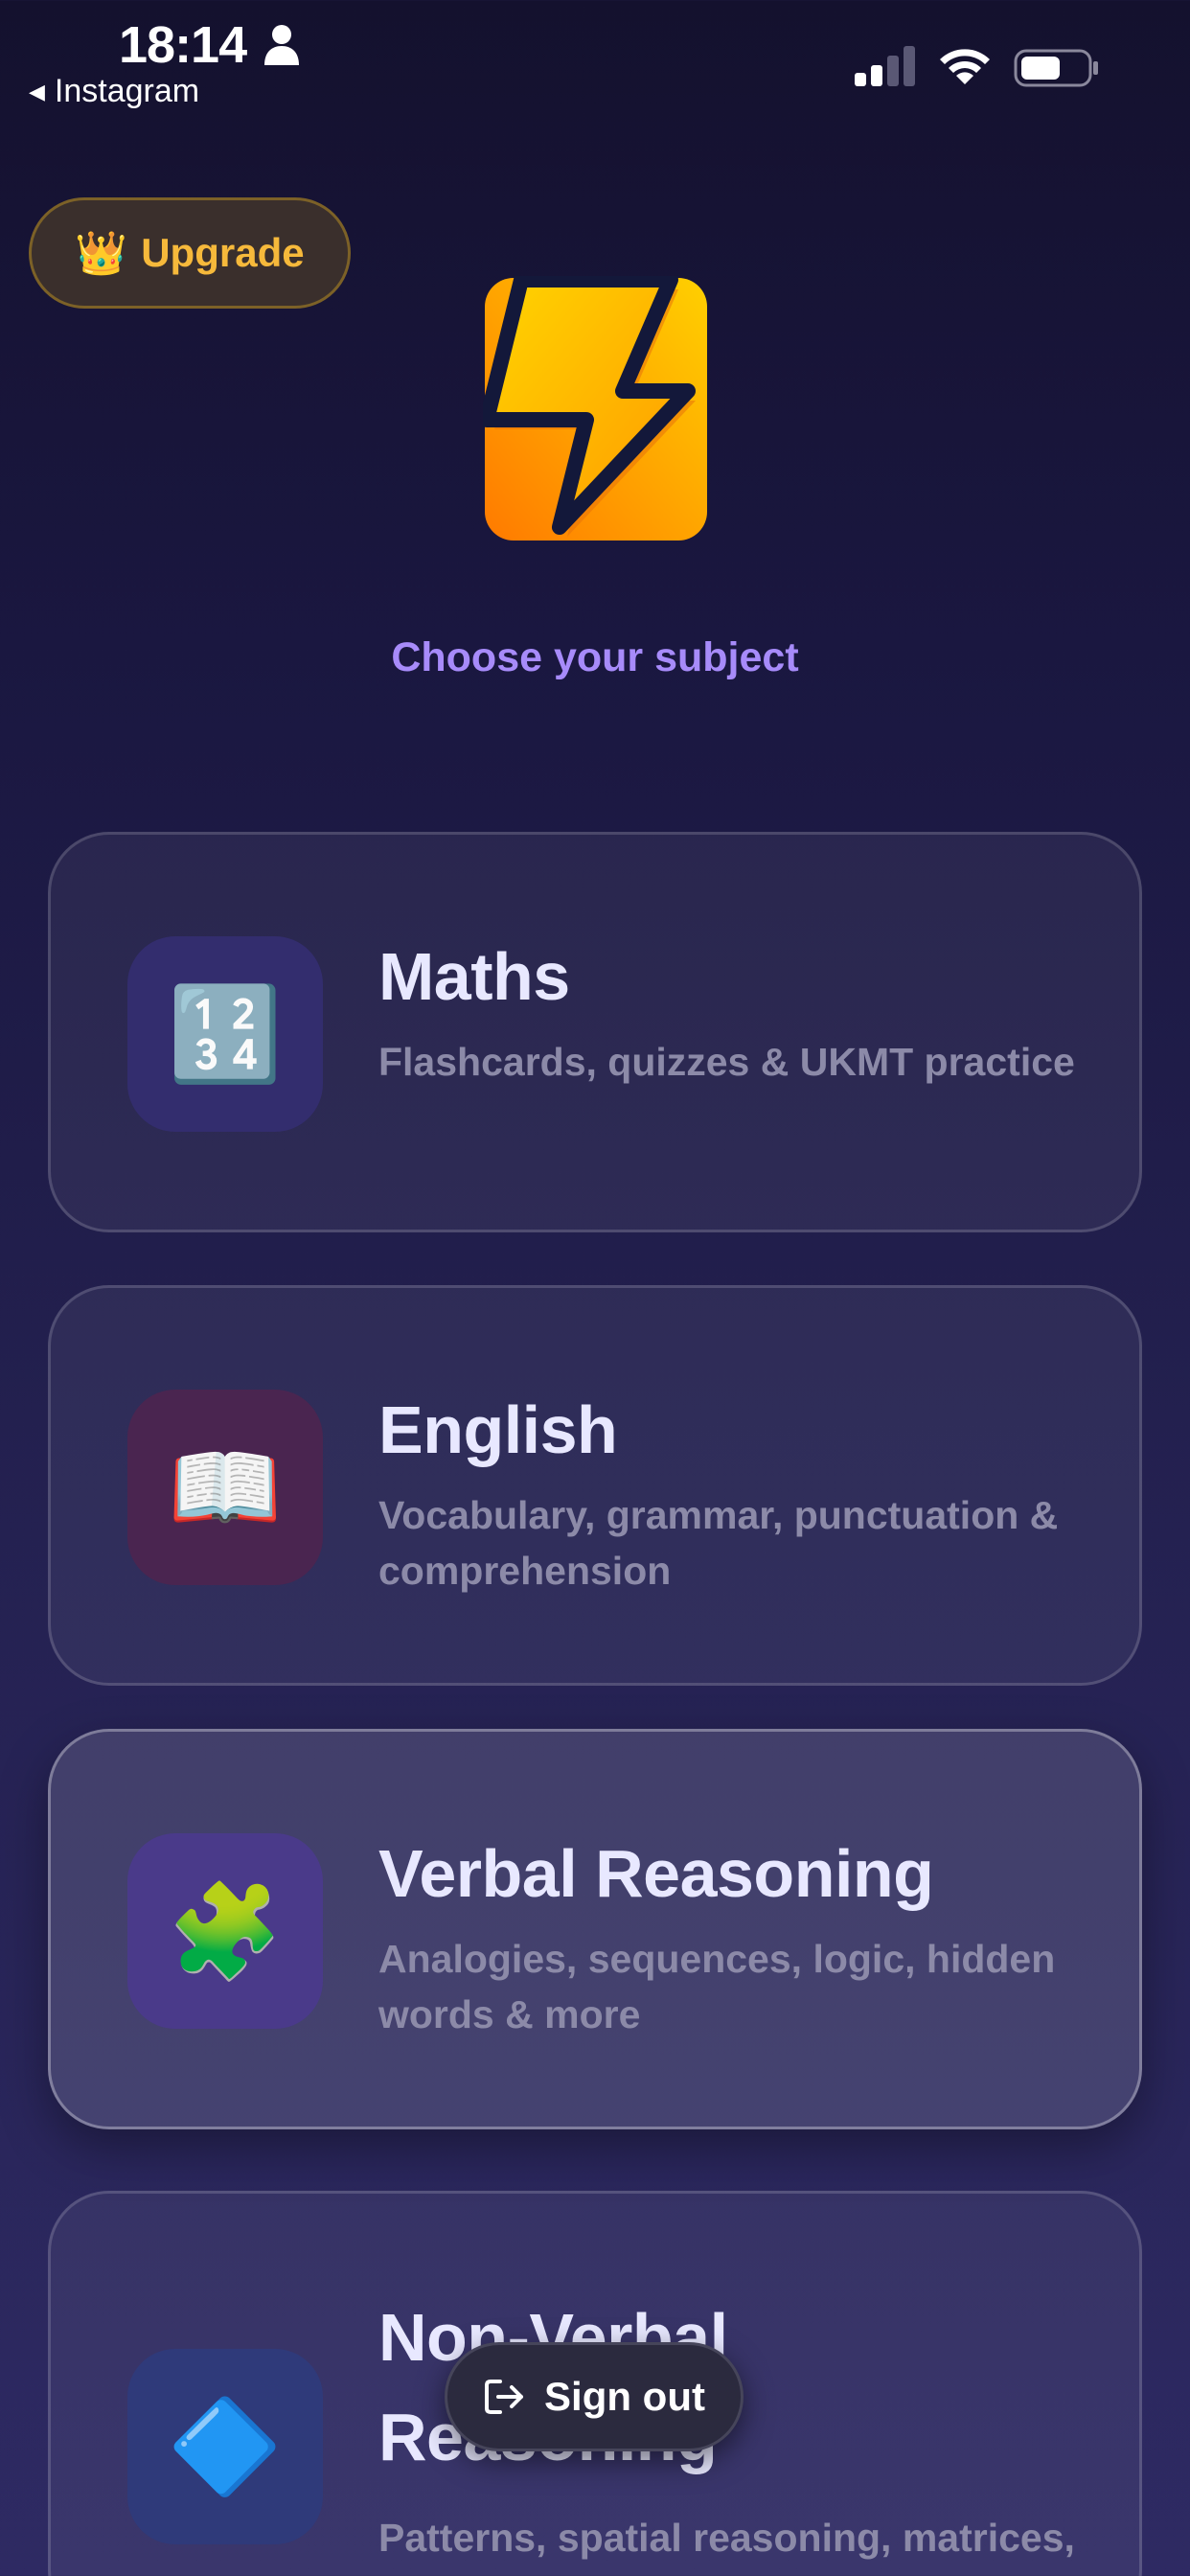  Describe the element at coordinates (223, 252) in the screenshot. I see `upgrade-label: Upgrade` at that location.